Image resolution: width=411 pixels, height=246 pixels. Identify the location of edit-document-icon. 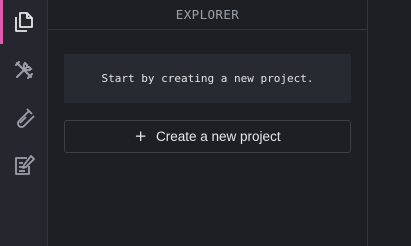
(24, 165).